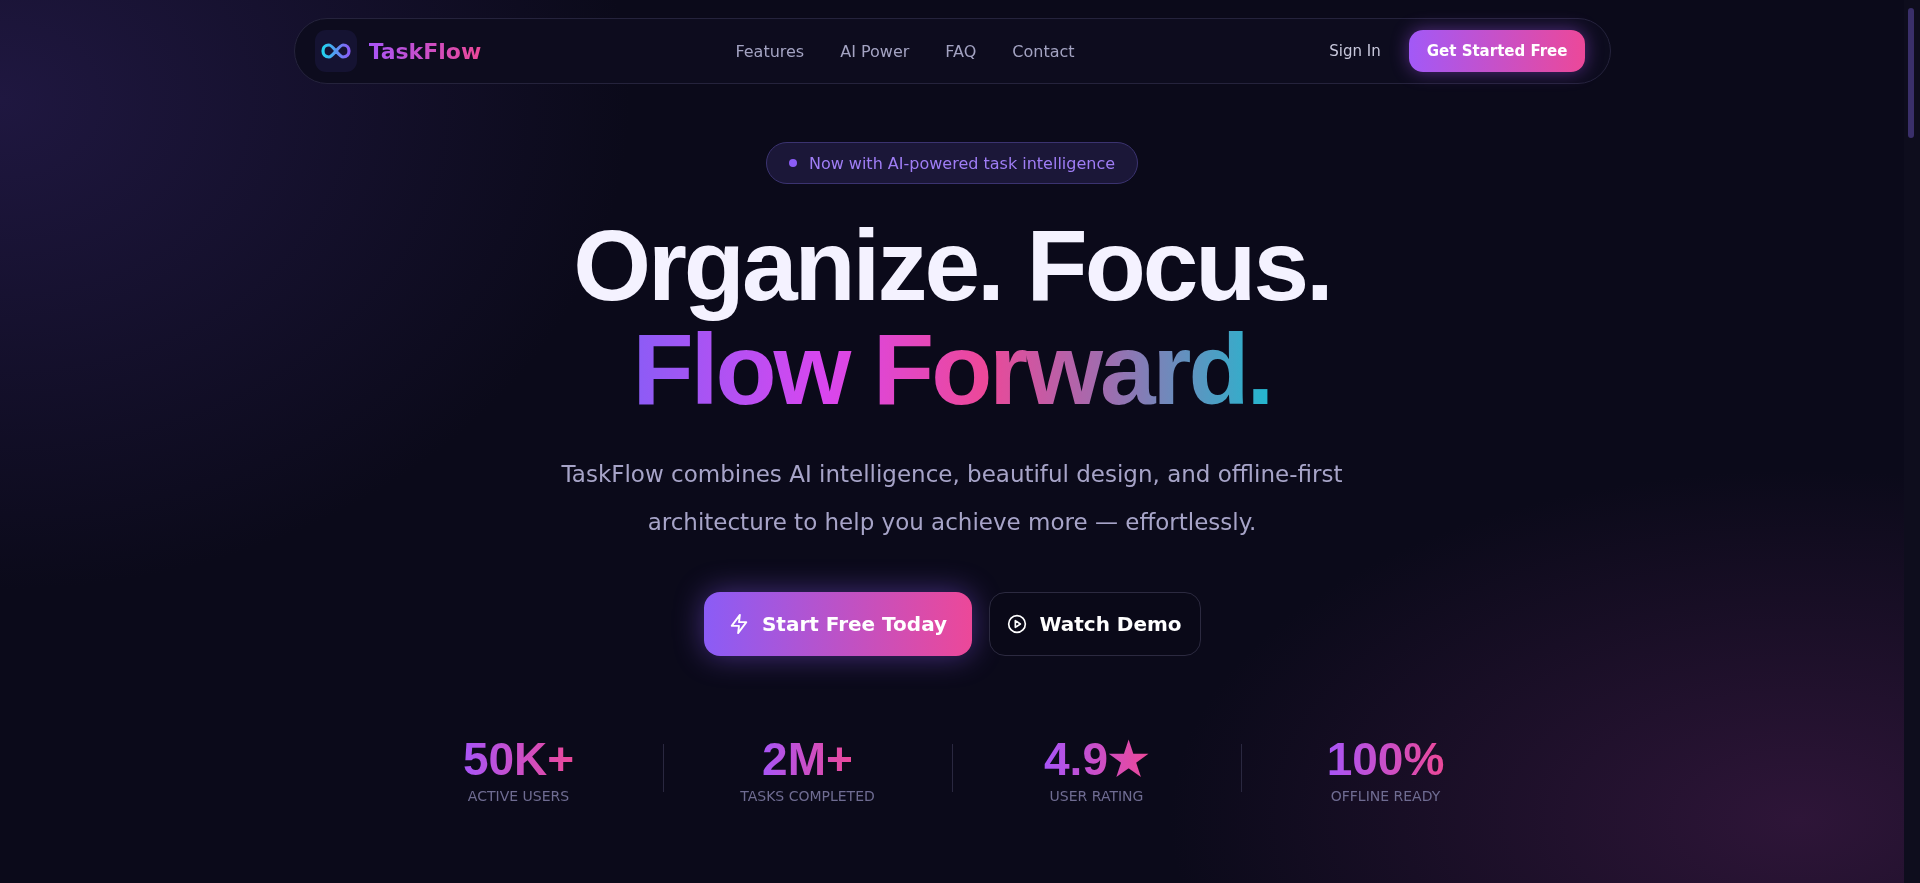 The width and height of the screenshot is (1920, 883). Describe the element at coordinates (875, 51) in the screenshot. I see `nav-link: AI Power` at that location.